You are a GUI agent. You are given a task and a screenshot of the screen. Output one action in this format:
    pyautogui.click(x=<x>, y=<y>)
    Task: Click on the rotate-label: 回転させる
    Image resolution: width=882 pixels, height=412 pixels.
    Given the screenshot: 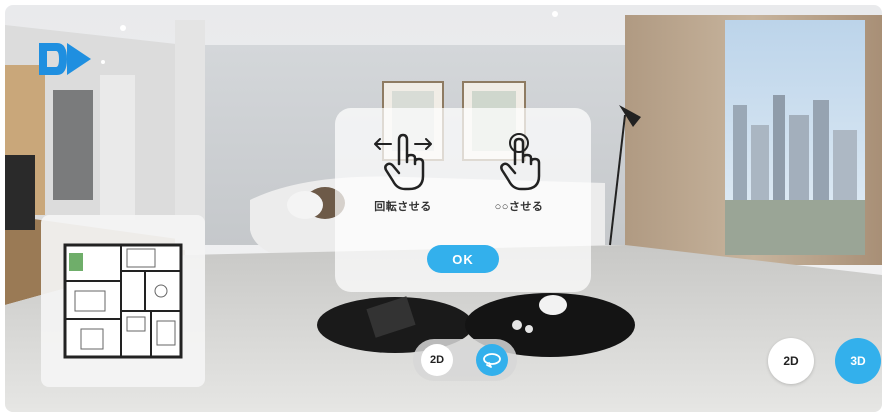 What is the action you would take?
    pyautogui.click(x=403, y=207)
    